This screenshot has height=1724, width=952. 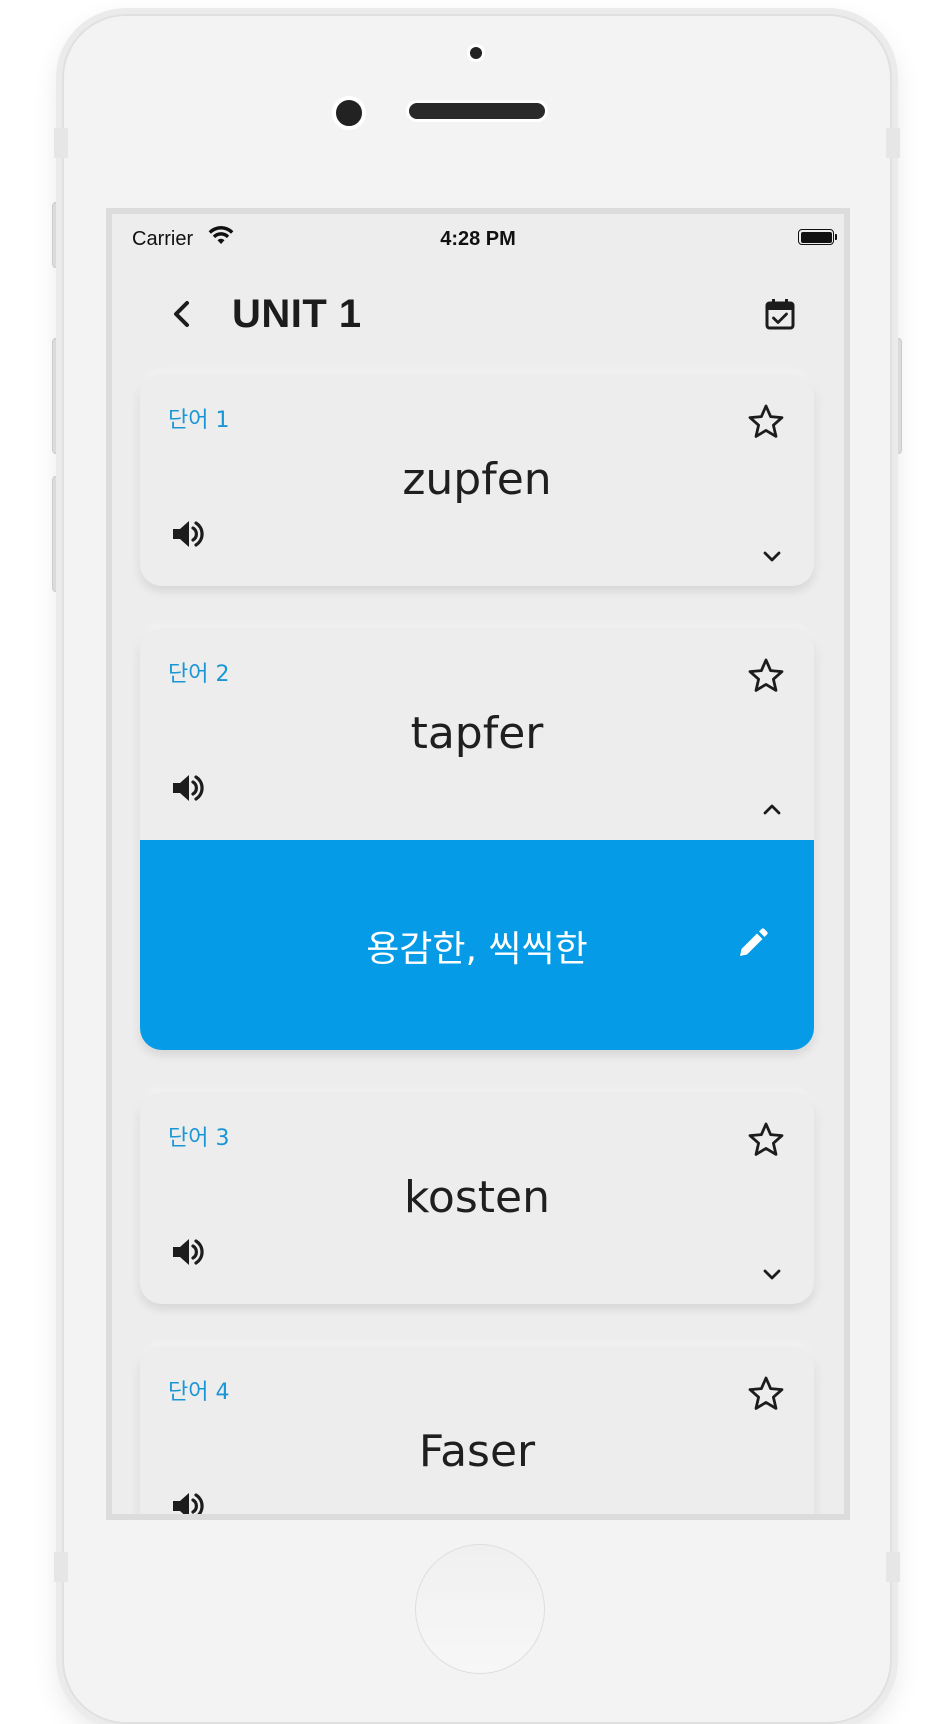 I want to click on status-time: 4:28 PM, so click(x=478, y=239).